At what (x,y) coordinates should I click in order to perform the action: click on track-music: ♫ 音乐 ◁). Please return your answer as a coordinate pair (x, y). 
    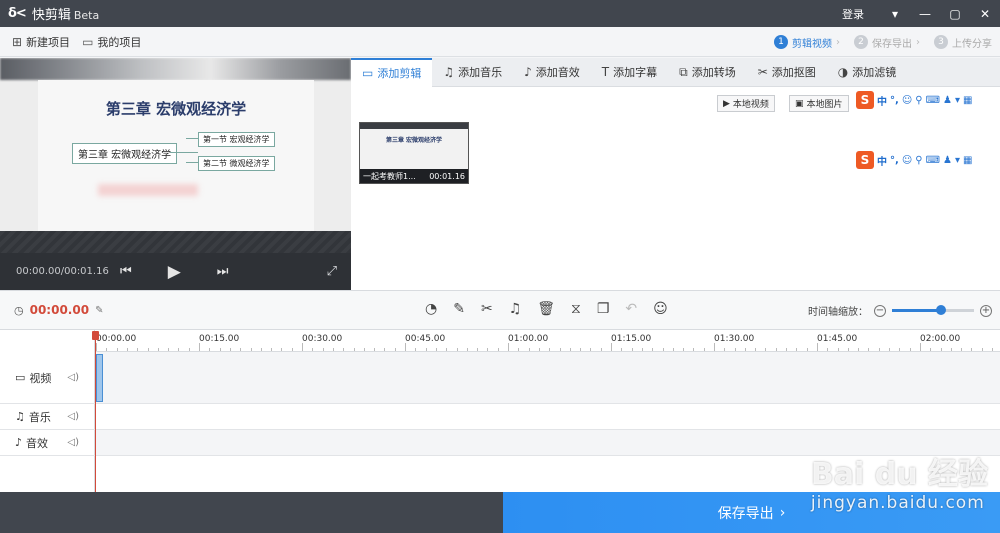
    Looking at the image, I should click on (47, 417).